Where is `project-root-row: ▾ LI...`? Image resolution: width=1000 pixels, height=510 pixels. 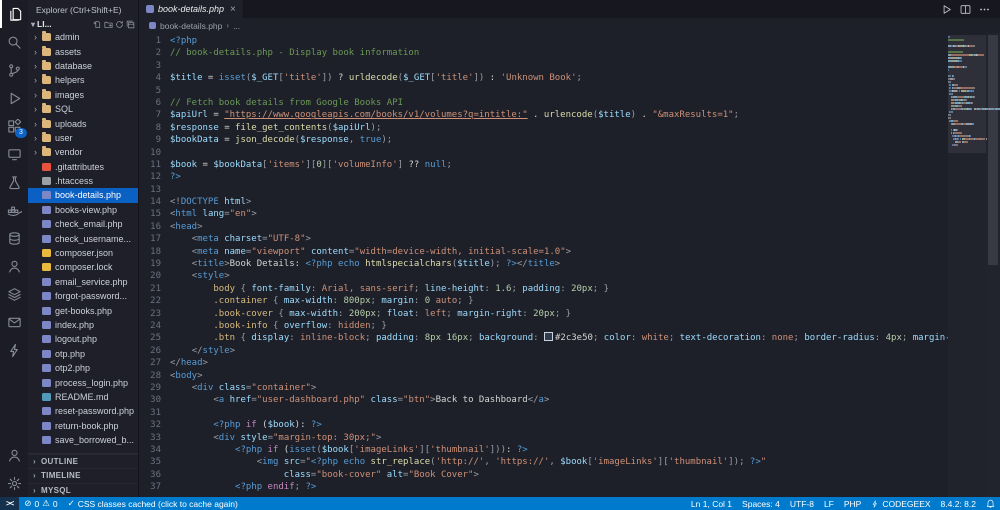
project-root-row: ▾ LI... is located at coordinates (83, 24).